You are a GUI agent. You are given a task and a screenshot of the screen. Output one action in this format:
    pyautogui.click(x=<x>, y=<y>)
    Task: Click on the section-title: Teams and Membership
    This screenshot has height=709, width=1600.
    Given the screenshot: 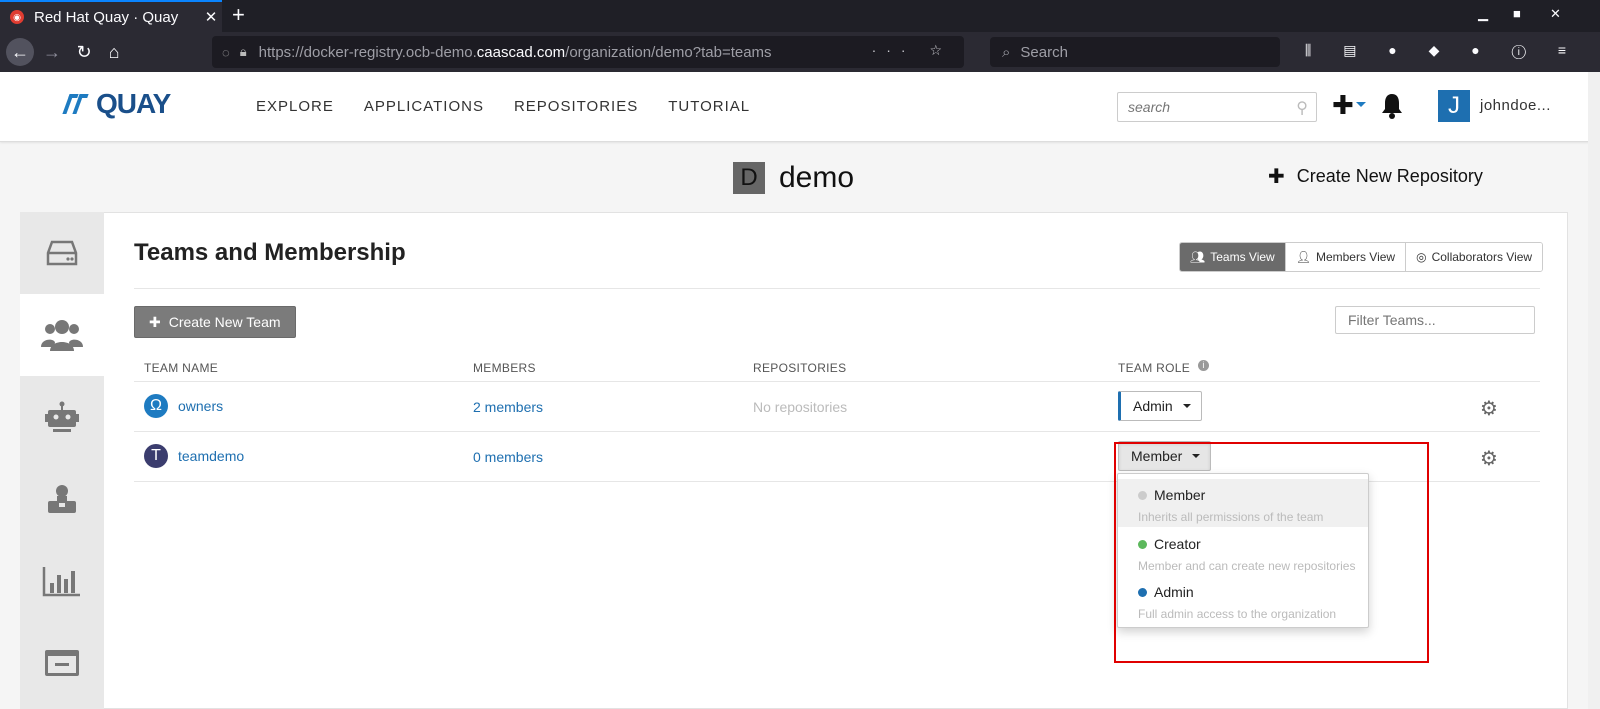 What is the action you would take?
    pyautogui.click(x=270, y=252)
    